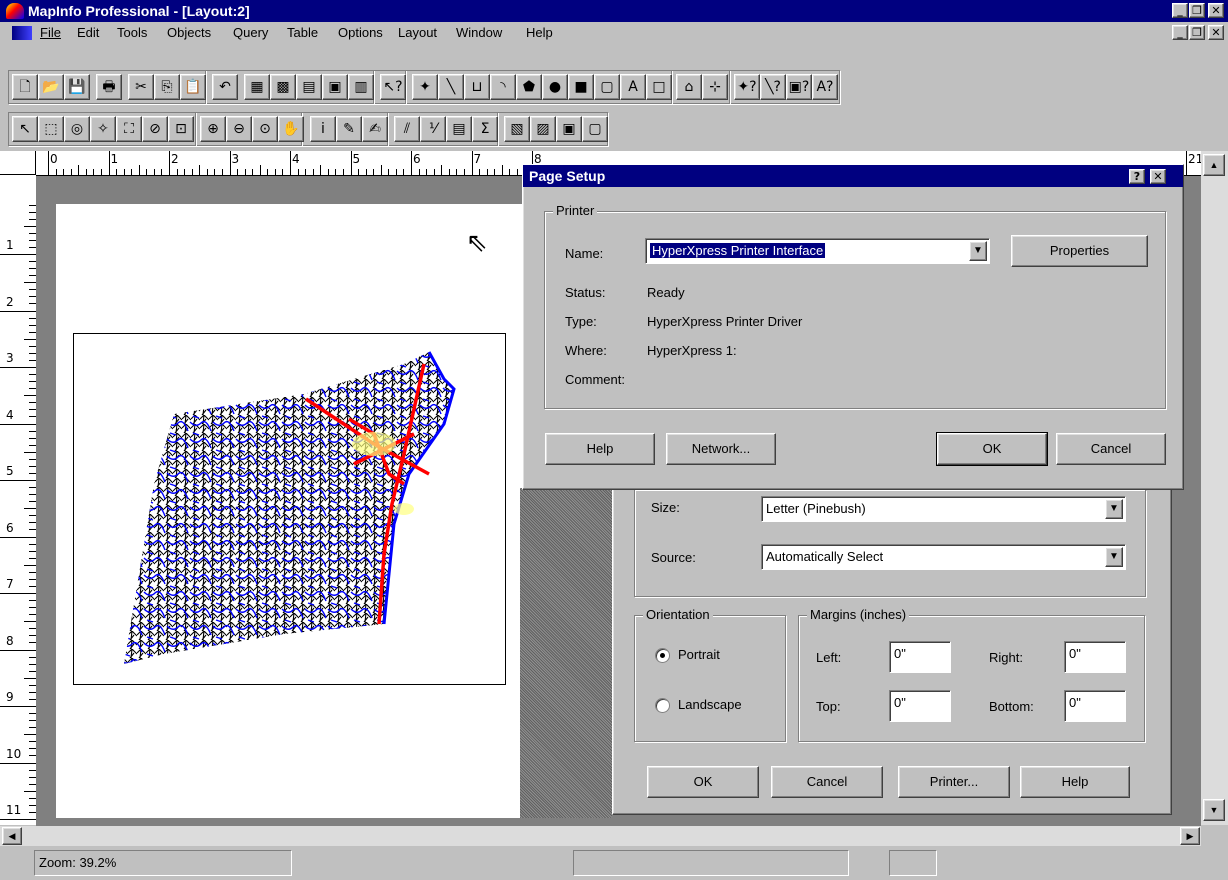 Image resolution: width=1228 pixels, height=880 pixels. Describe the element at coordinates (1197, 32) in the screenshot. I see `doc-restore-icon: ❐` at that location.